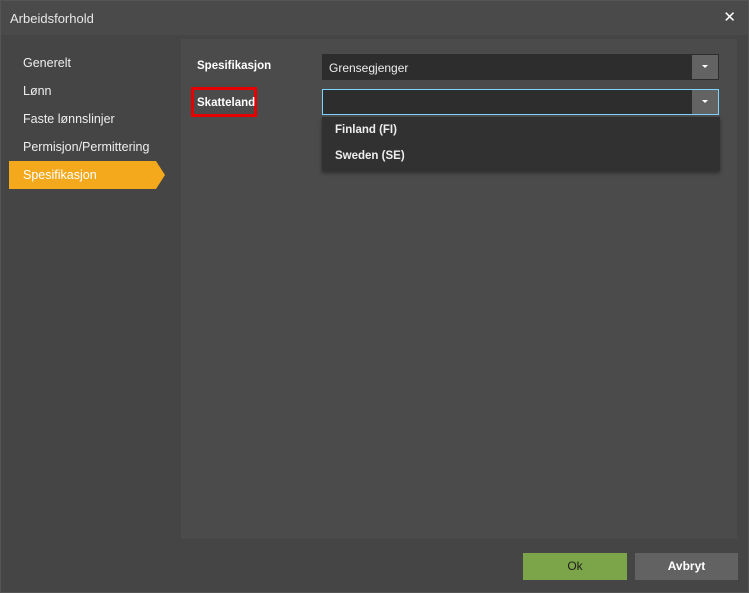 This screenshot has height=593, width=749. I want to click on dropdown-option-sweden: Sweden (SE), so click(521, 156).